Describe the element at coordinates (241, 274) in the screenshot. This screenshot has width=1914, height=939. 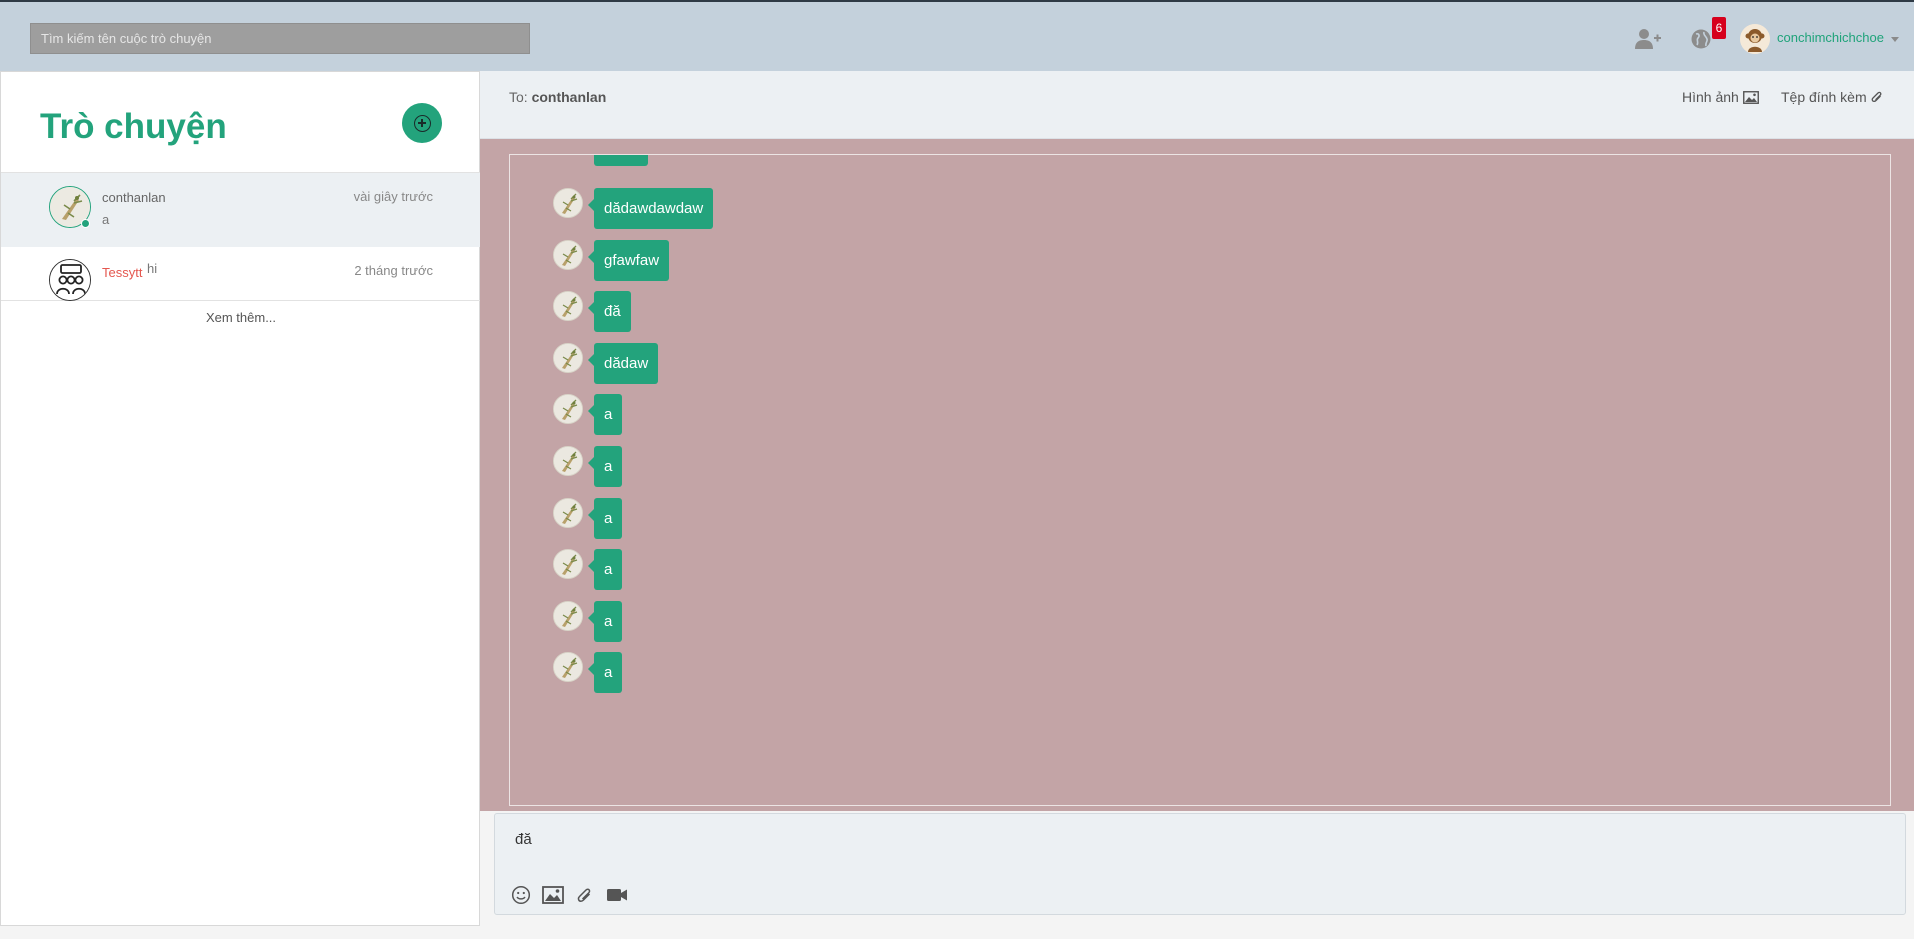
I see `conversation-item-tessytt: Tessytt hi 2 tháng trước` at that location.